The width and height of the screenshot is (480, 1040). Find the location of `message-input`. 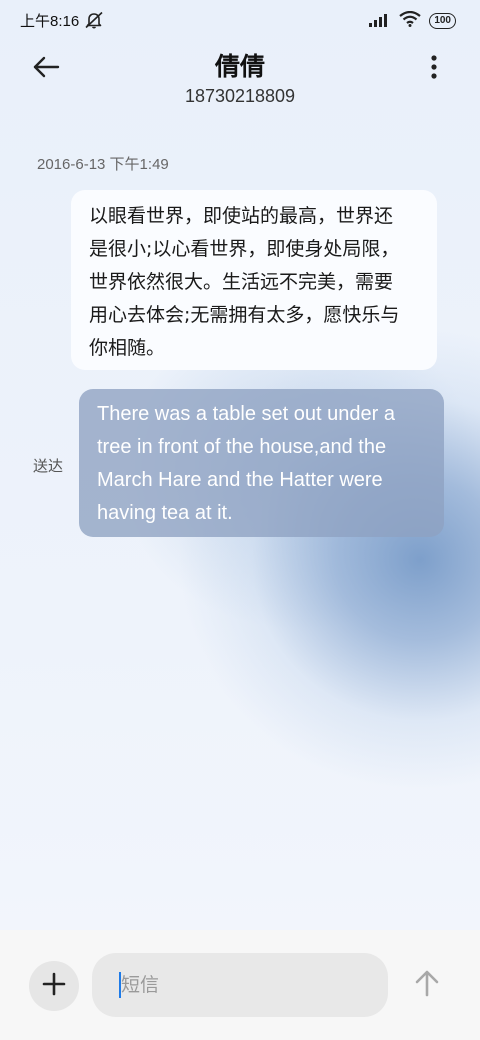

message-input is located at coordinates (241, 985).